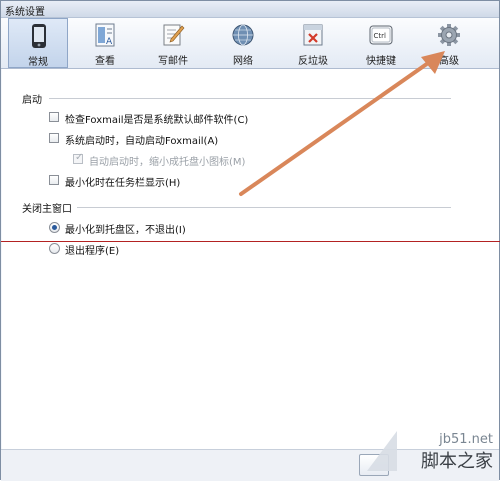 The height and width of the screenshot is (481, 500). I want to click on minimize-to-tray-radio, so click(54, 227).